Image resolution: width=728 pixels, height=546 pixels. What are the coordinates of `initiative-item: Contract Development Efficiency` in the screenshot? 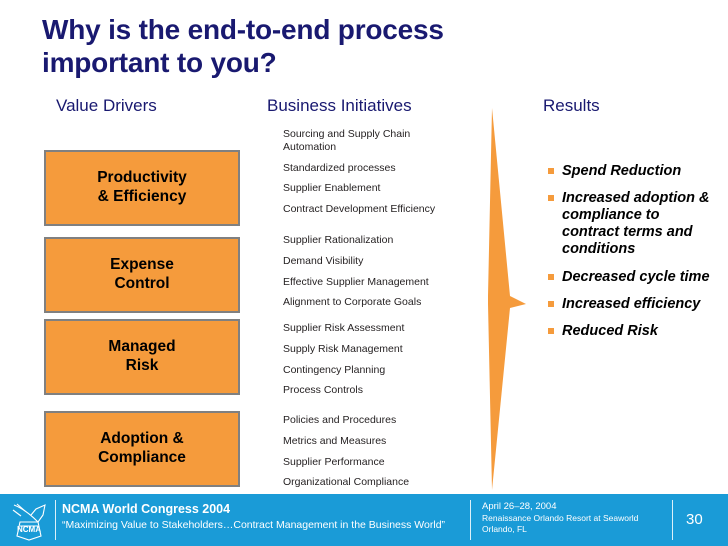 It's located at (359, 209).